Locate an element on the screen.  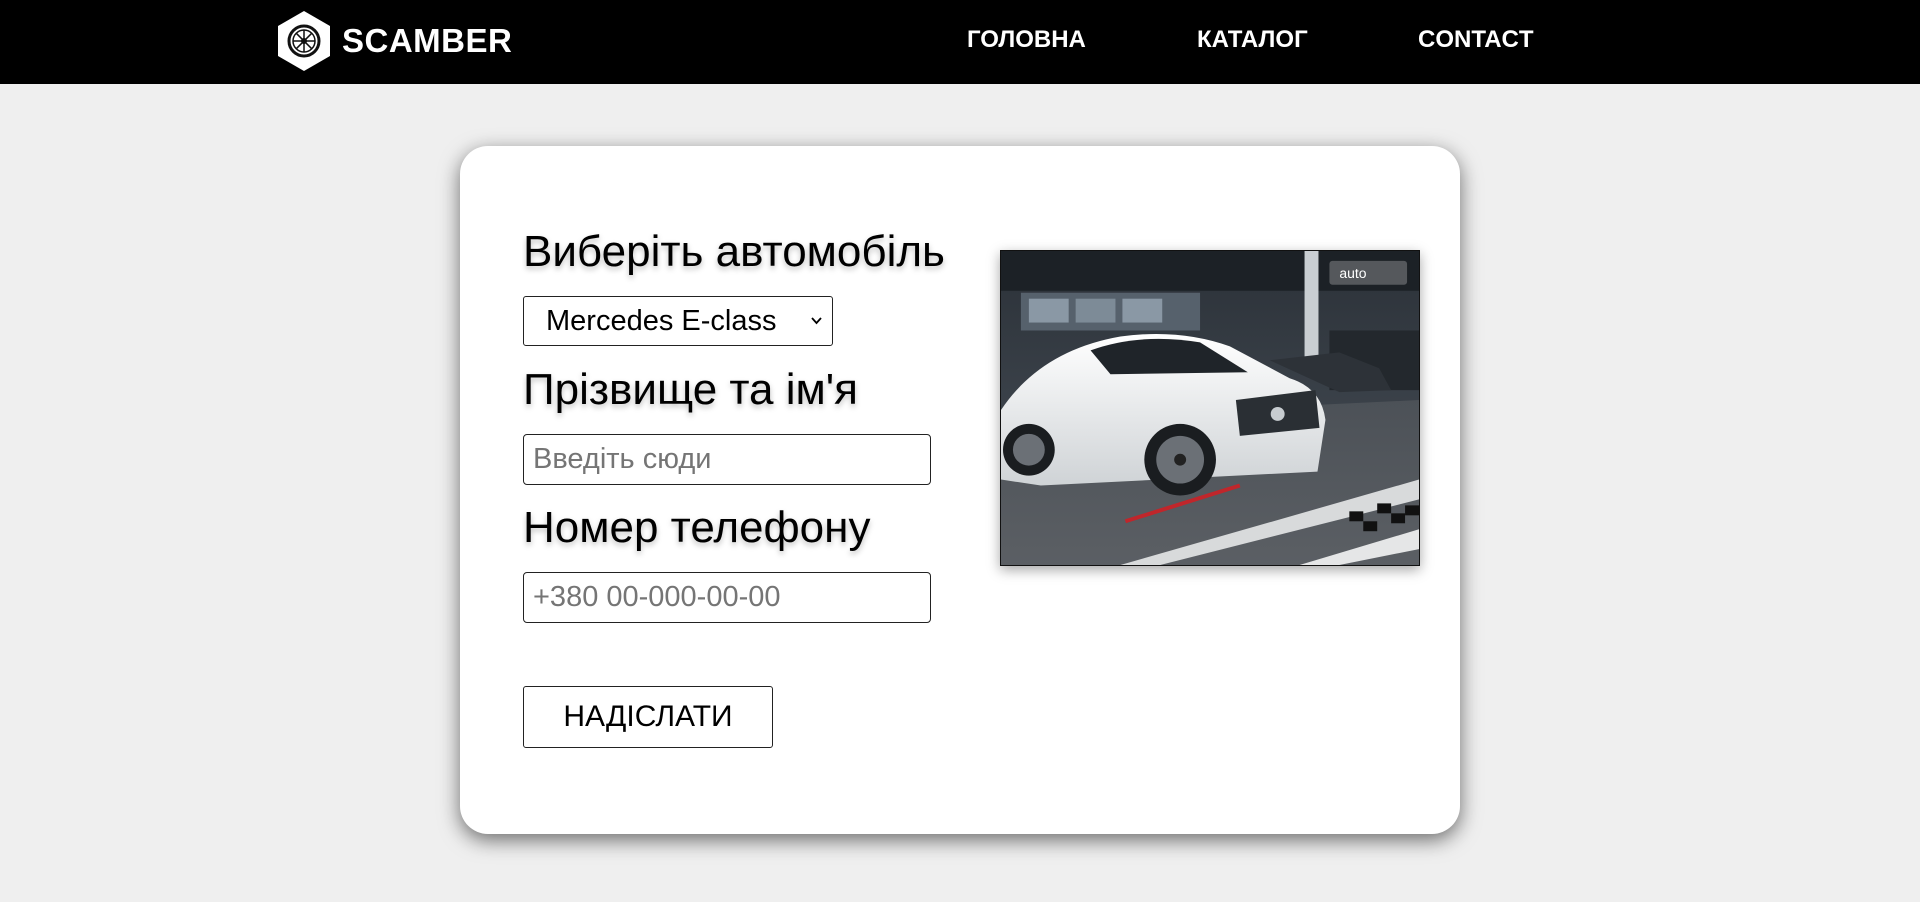
submit-button: НАДІСЛАТИ is located at coordinates (648, 717).